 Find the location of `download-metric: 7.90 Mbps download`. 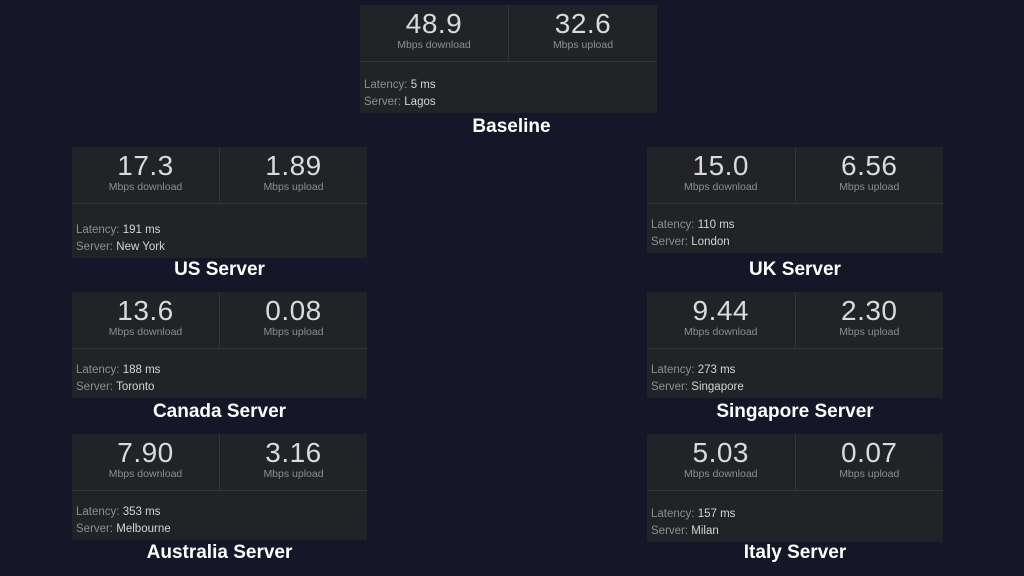

download-metric: 7.90 Mbps download is located at coordinates (145, 462).